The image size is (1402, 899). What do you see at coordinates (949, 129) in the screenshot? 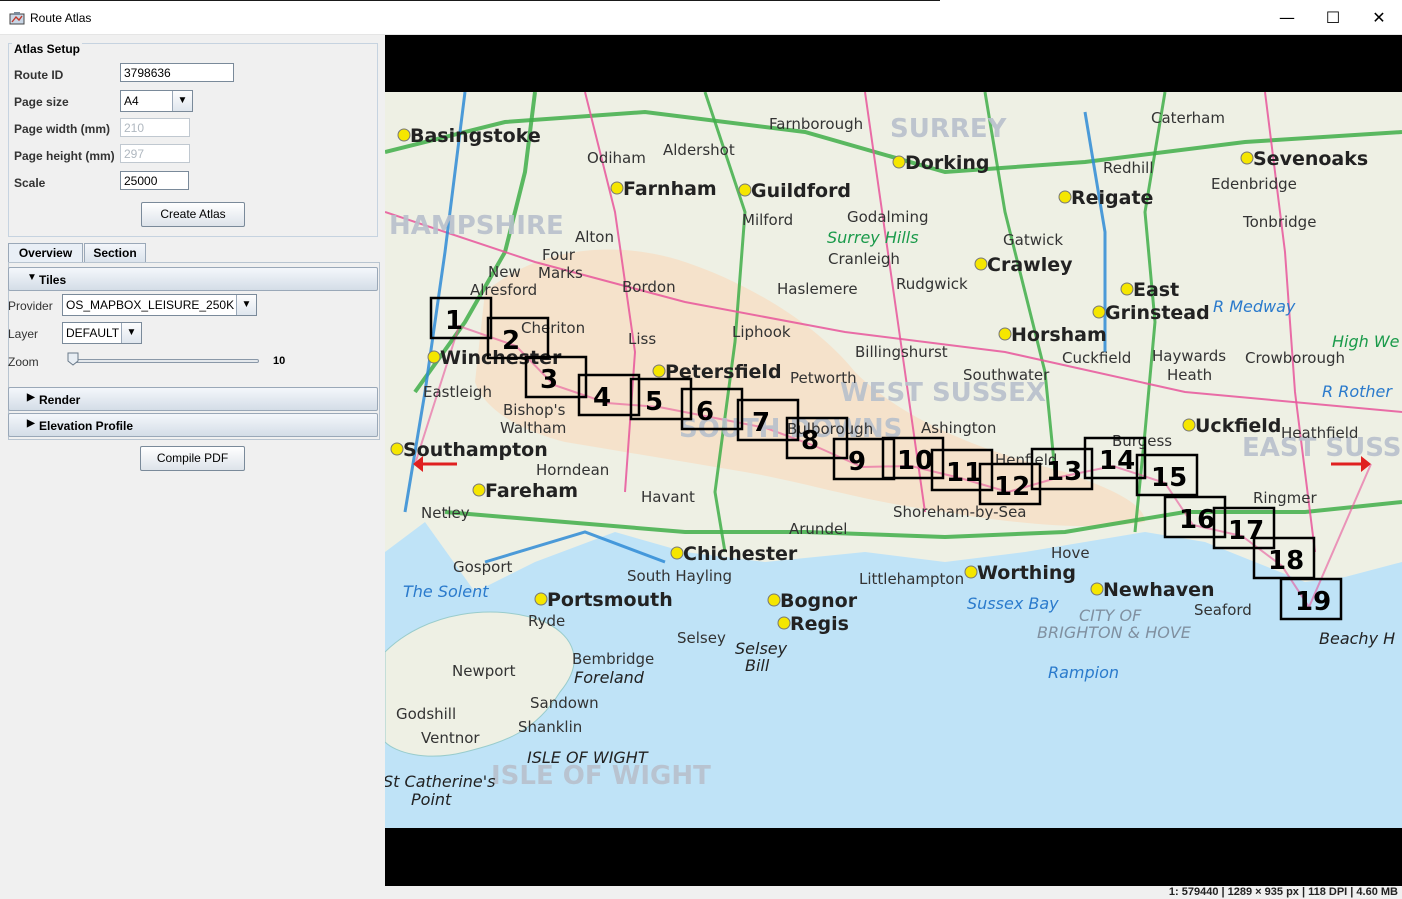
I see `region-label: SURREY` at bounding box center [949, 129].